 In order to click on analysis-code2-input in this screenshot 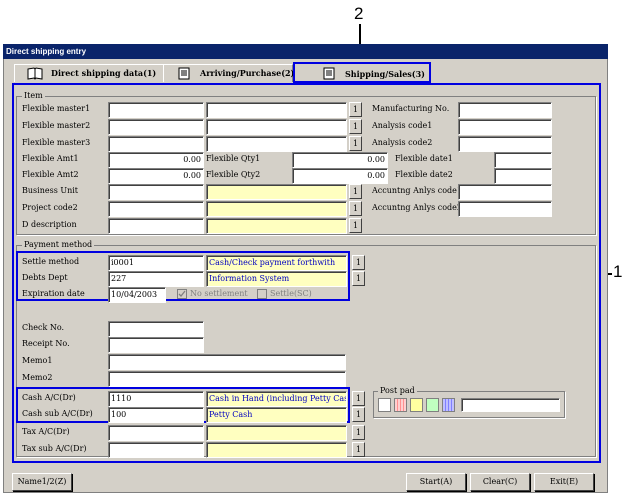, I will do `click(505, 144)`.